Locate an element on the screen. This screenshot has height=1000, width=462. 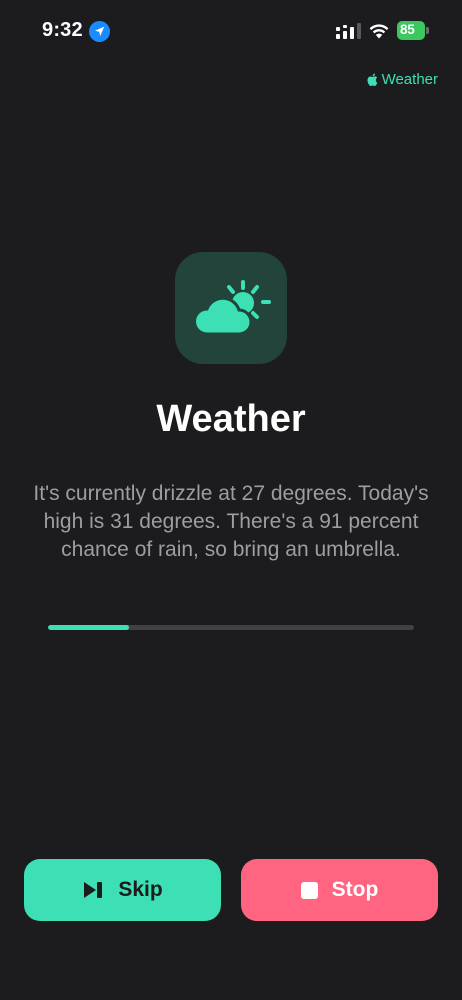
weather-partly-cloudy-icon is located at coordinates (232, 308).